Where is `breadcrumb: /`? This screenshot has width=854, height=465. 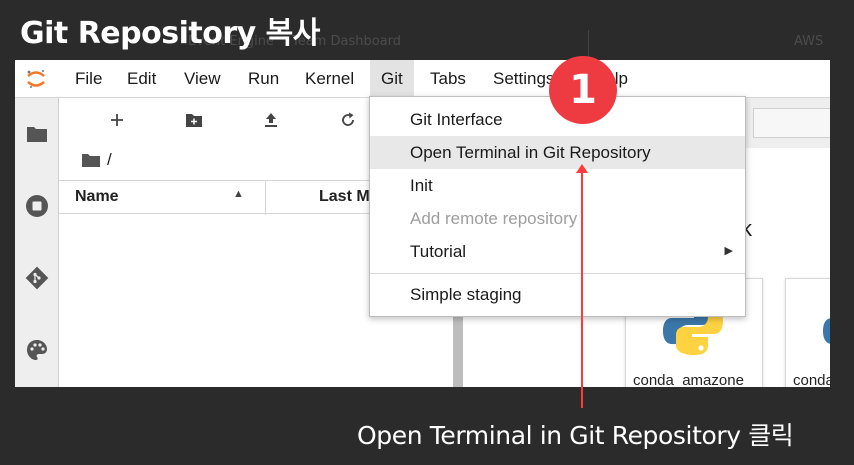 breadcrumb: / is located at coordinates (96, 160).